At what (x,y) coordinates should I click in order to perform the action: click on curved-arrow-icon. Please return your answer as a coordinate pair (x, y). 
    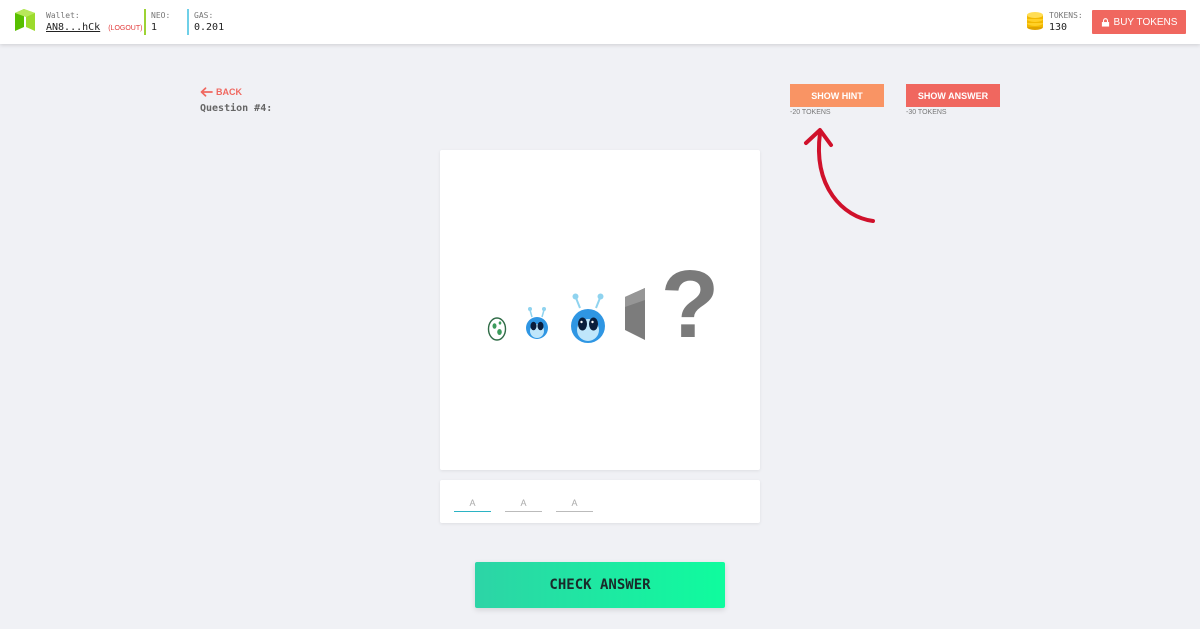
    Looking at the image, I should click on (839, 175).